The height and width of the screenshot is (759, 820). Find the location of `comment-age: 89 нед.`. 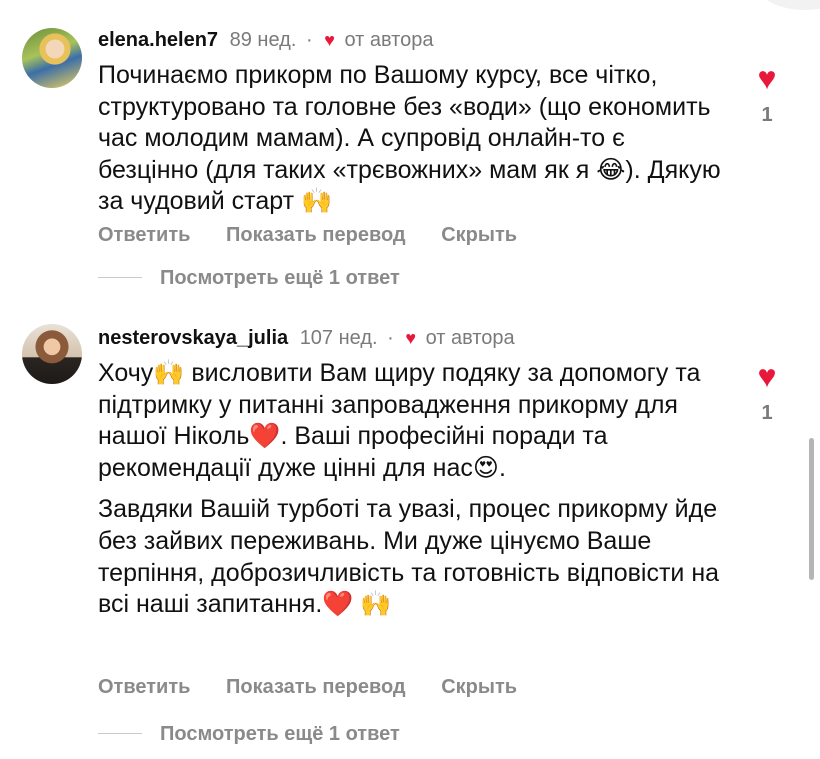

comment-age: 89 нед. is located at coordinates (263, 40).